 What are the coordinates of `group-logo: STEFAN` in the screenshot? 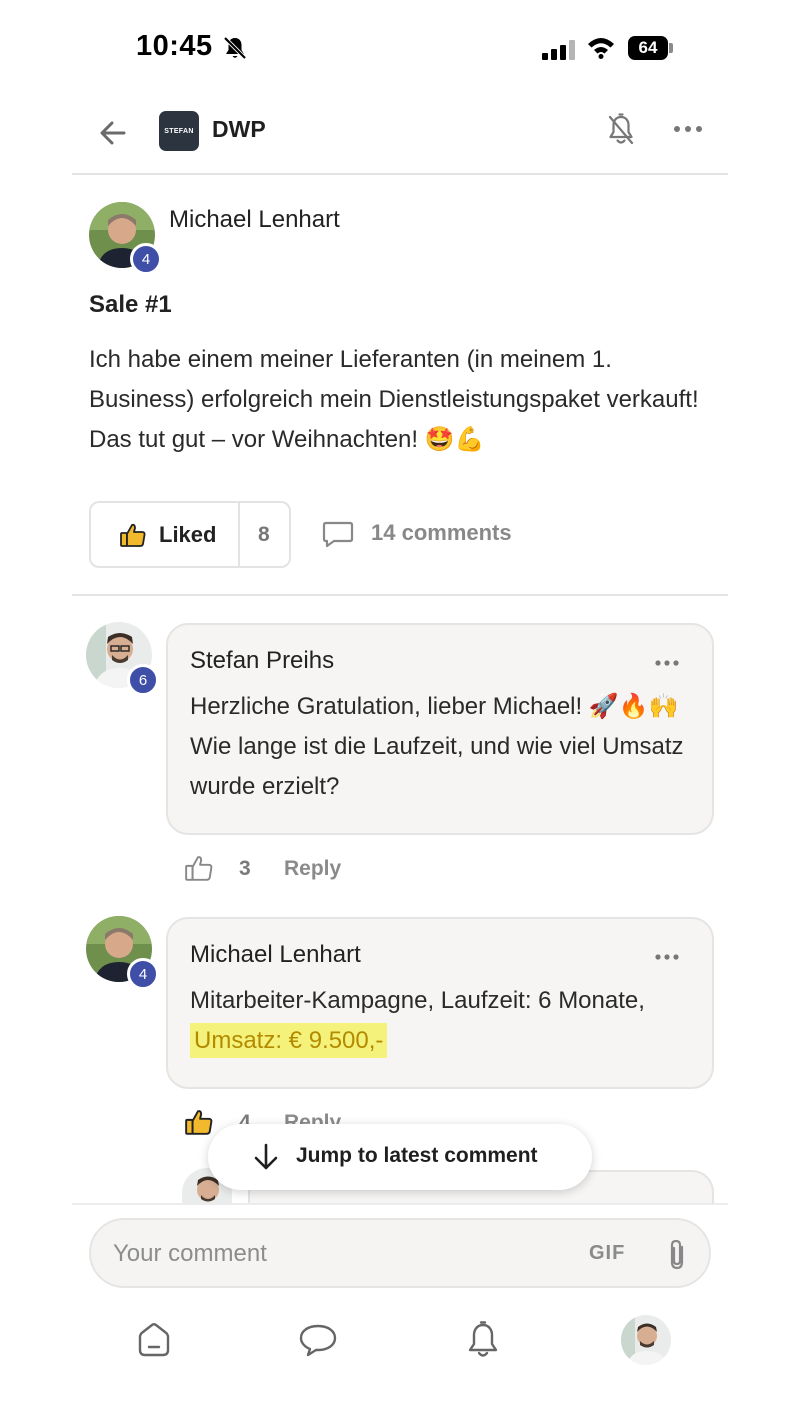 It's located at (179, 131).